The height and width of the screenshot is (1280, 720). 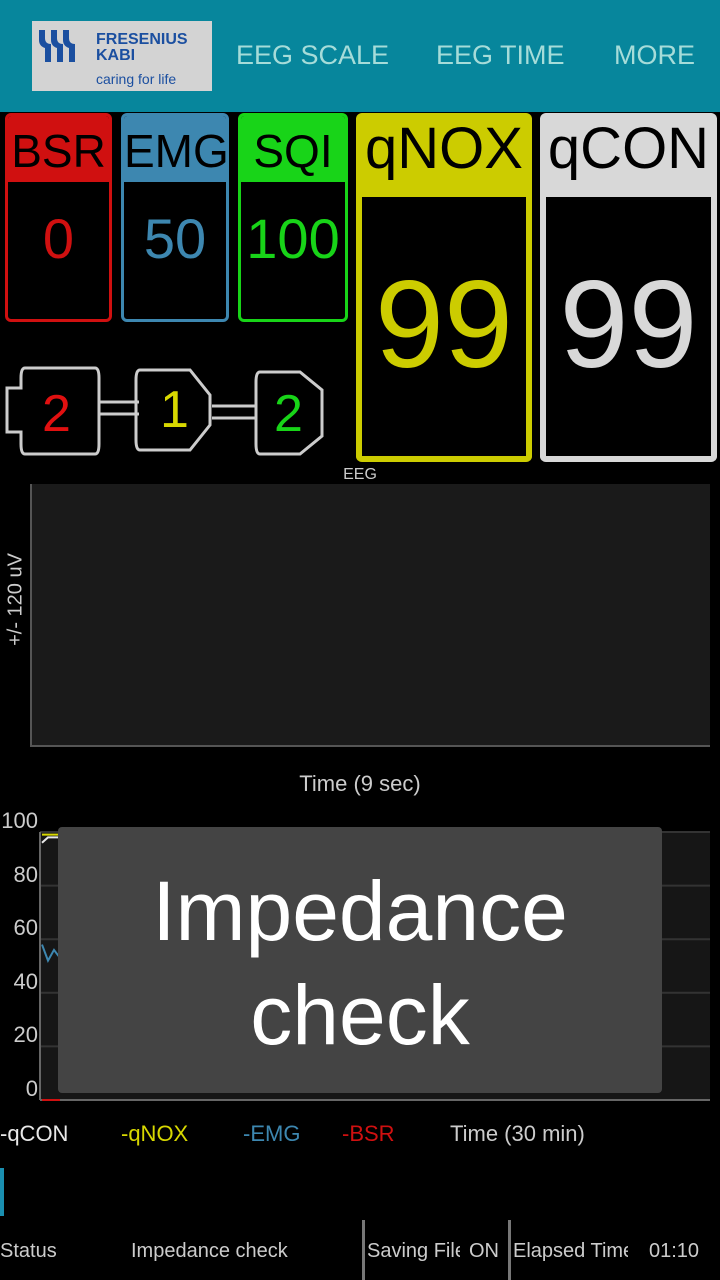 I want to click on saving-file-label: Saving File, so click(x=413, y=1251).